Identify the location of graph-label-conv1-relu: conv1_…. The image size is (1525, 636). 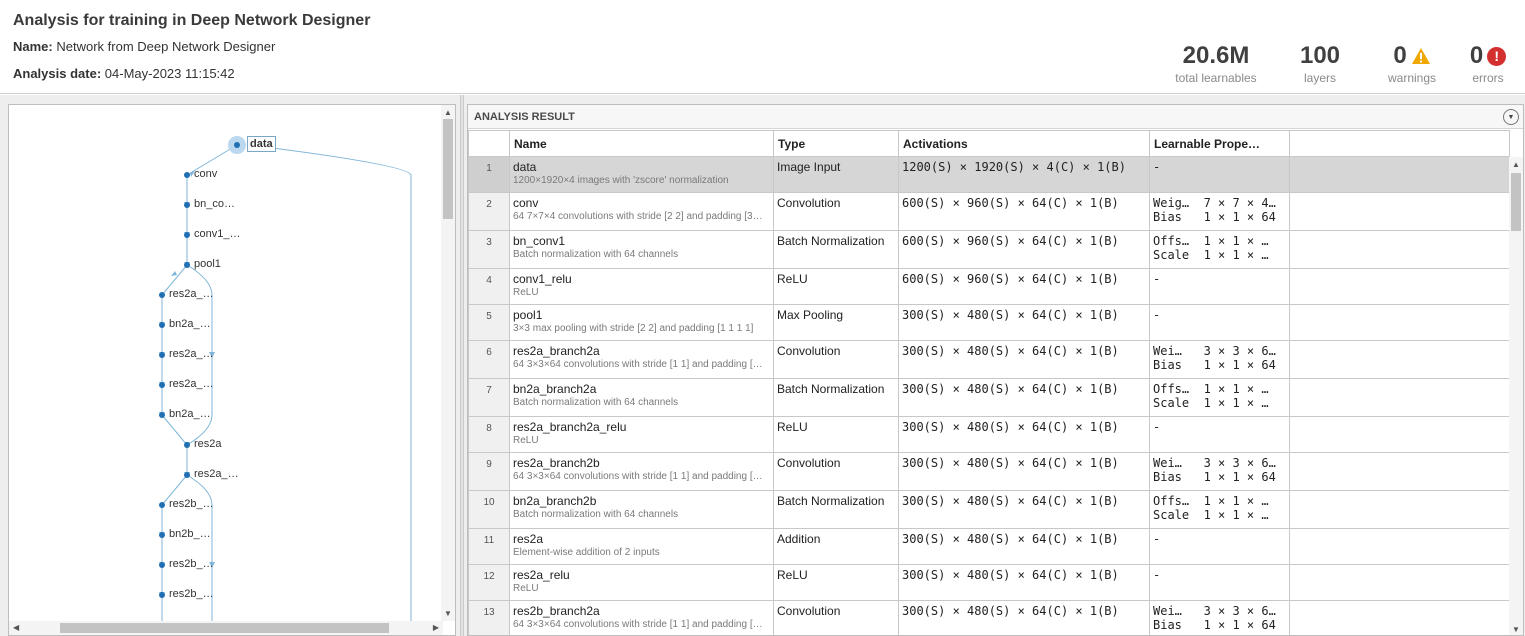
(217, 234).